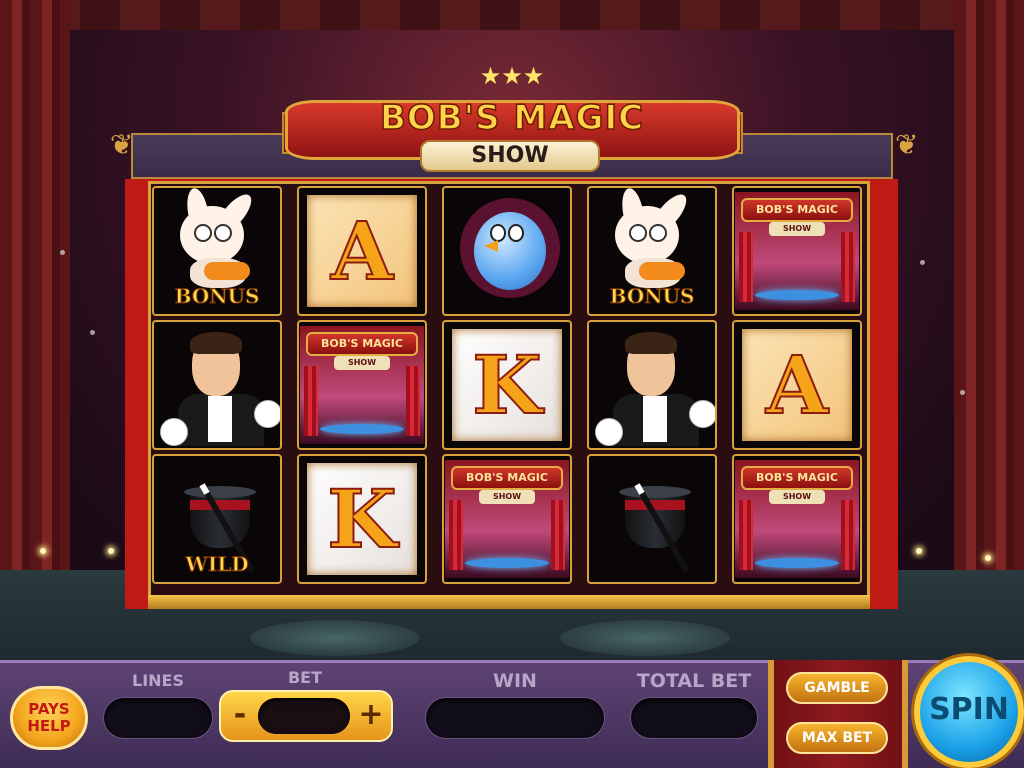 The width and height of the screenshot is (1024, 768). What do you see at coordinates (158, 680) in the screenshot?
I see `lines-label: LINES` at bounding box center [158, 680].